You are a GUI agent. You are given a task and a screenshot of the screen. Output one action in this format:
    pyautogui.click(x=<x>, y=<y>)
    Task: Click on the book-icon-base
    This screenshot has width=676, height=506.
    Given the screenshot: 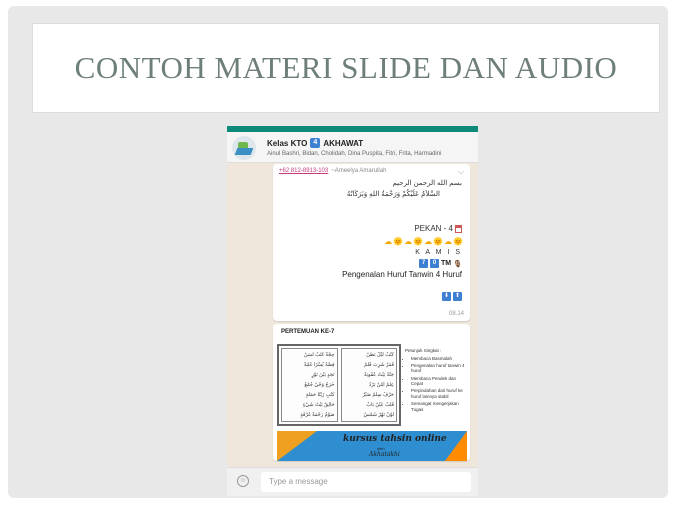 What is the action you would take?
    pyautogui.click(x=244, y=151)
    